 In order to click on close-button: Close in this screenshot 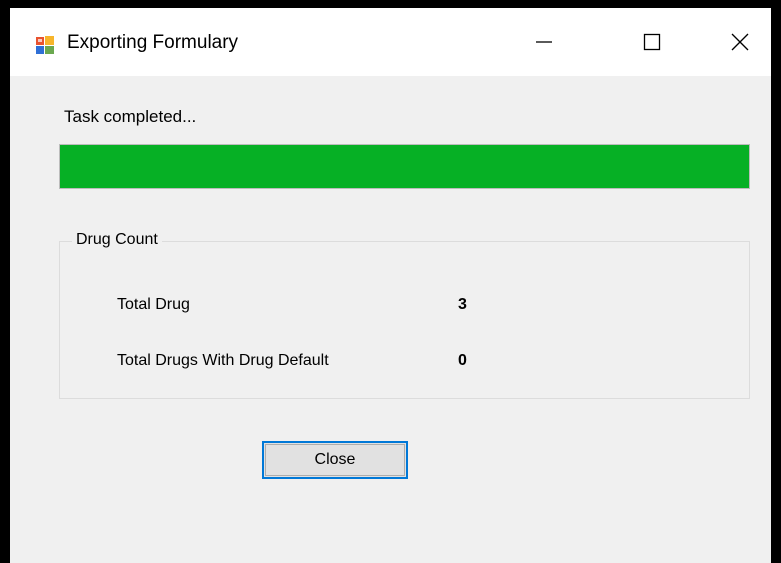, I will do `click(335, 460)`.